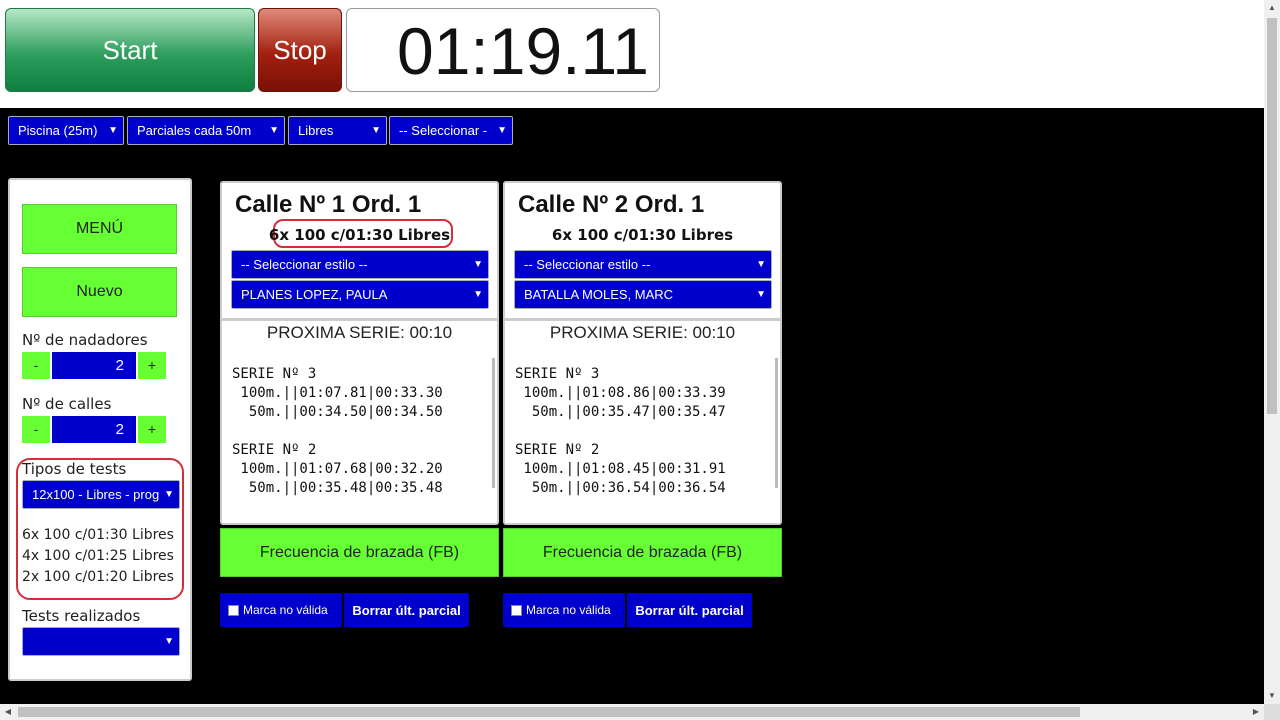 This screenshot has width=1280, height=720. Describe the element at coordinates (1272, 8) in the screenshot. I see `scroll-up-icon: ▲` at that location.